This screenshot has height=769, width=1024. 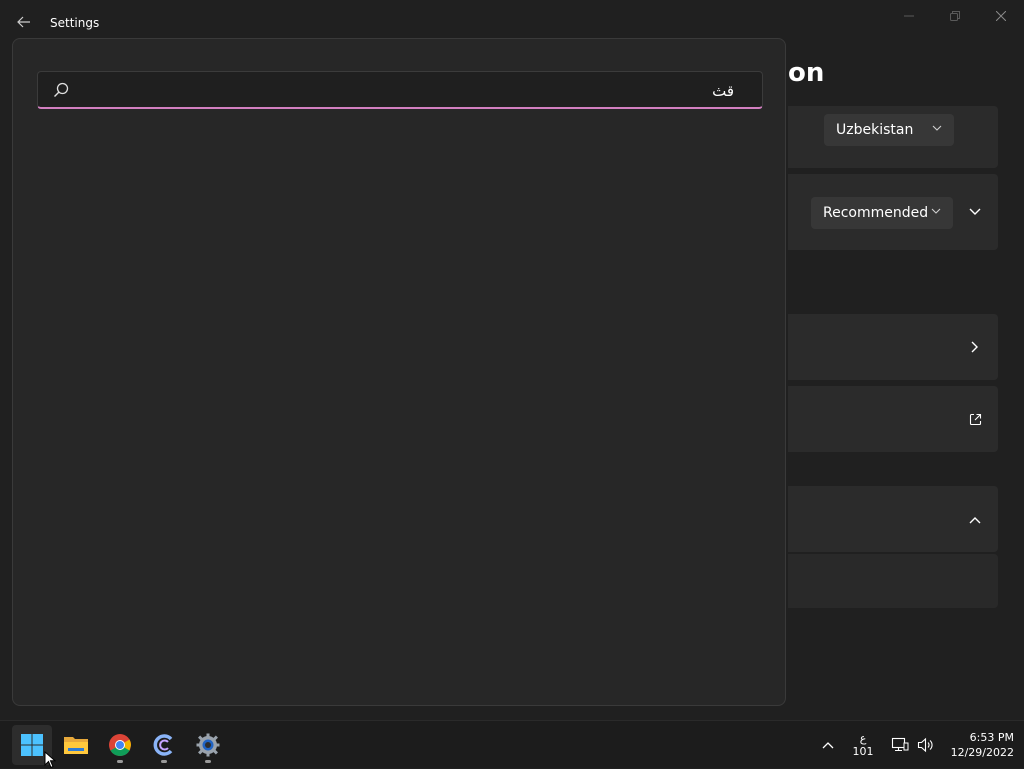 I want to click on language-script: ع, so click(x=863, y=738).